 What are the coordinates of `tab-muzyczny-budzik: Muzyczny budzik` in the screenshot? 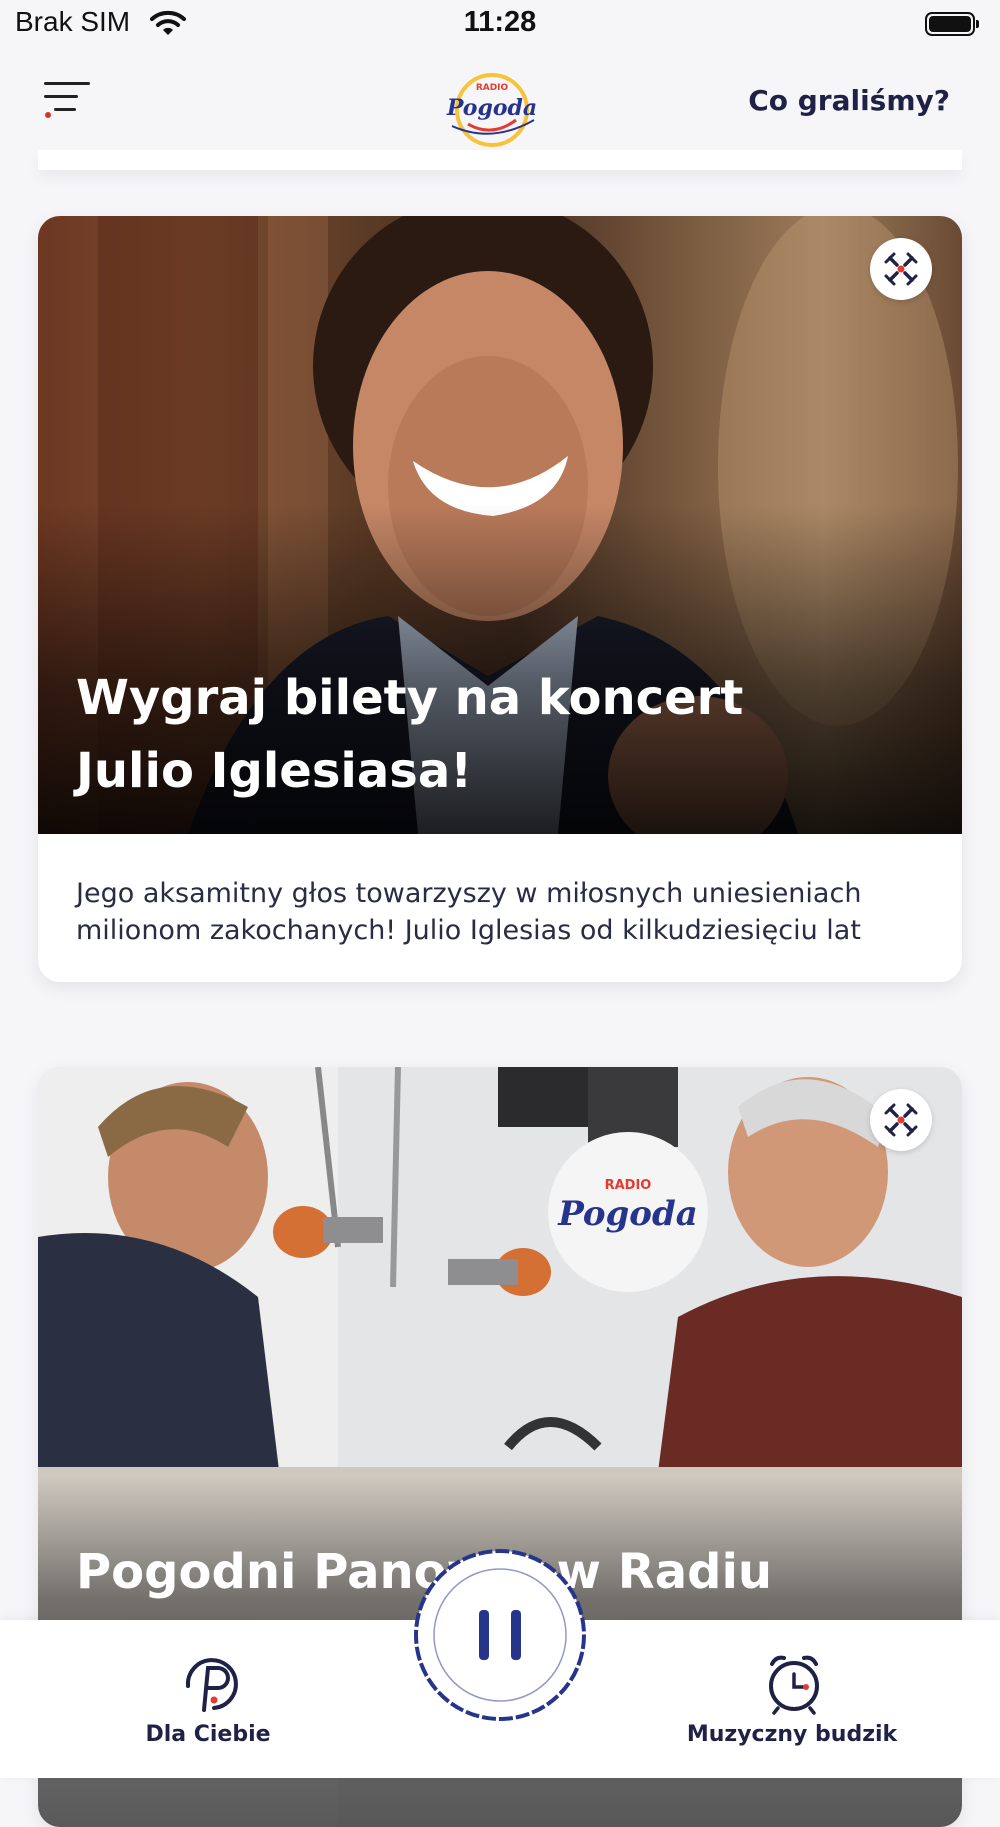 It's located at (792, 1699).